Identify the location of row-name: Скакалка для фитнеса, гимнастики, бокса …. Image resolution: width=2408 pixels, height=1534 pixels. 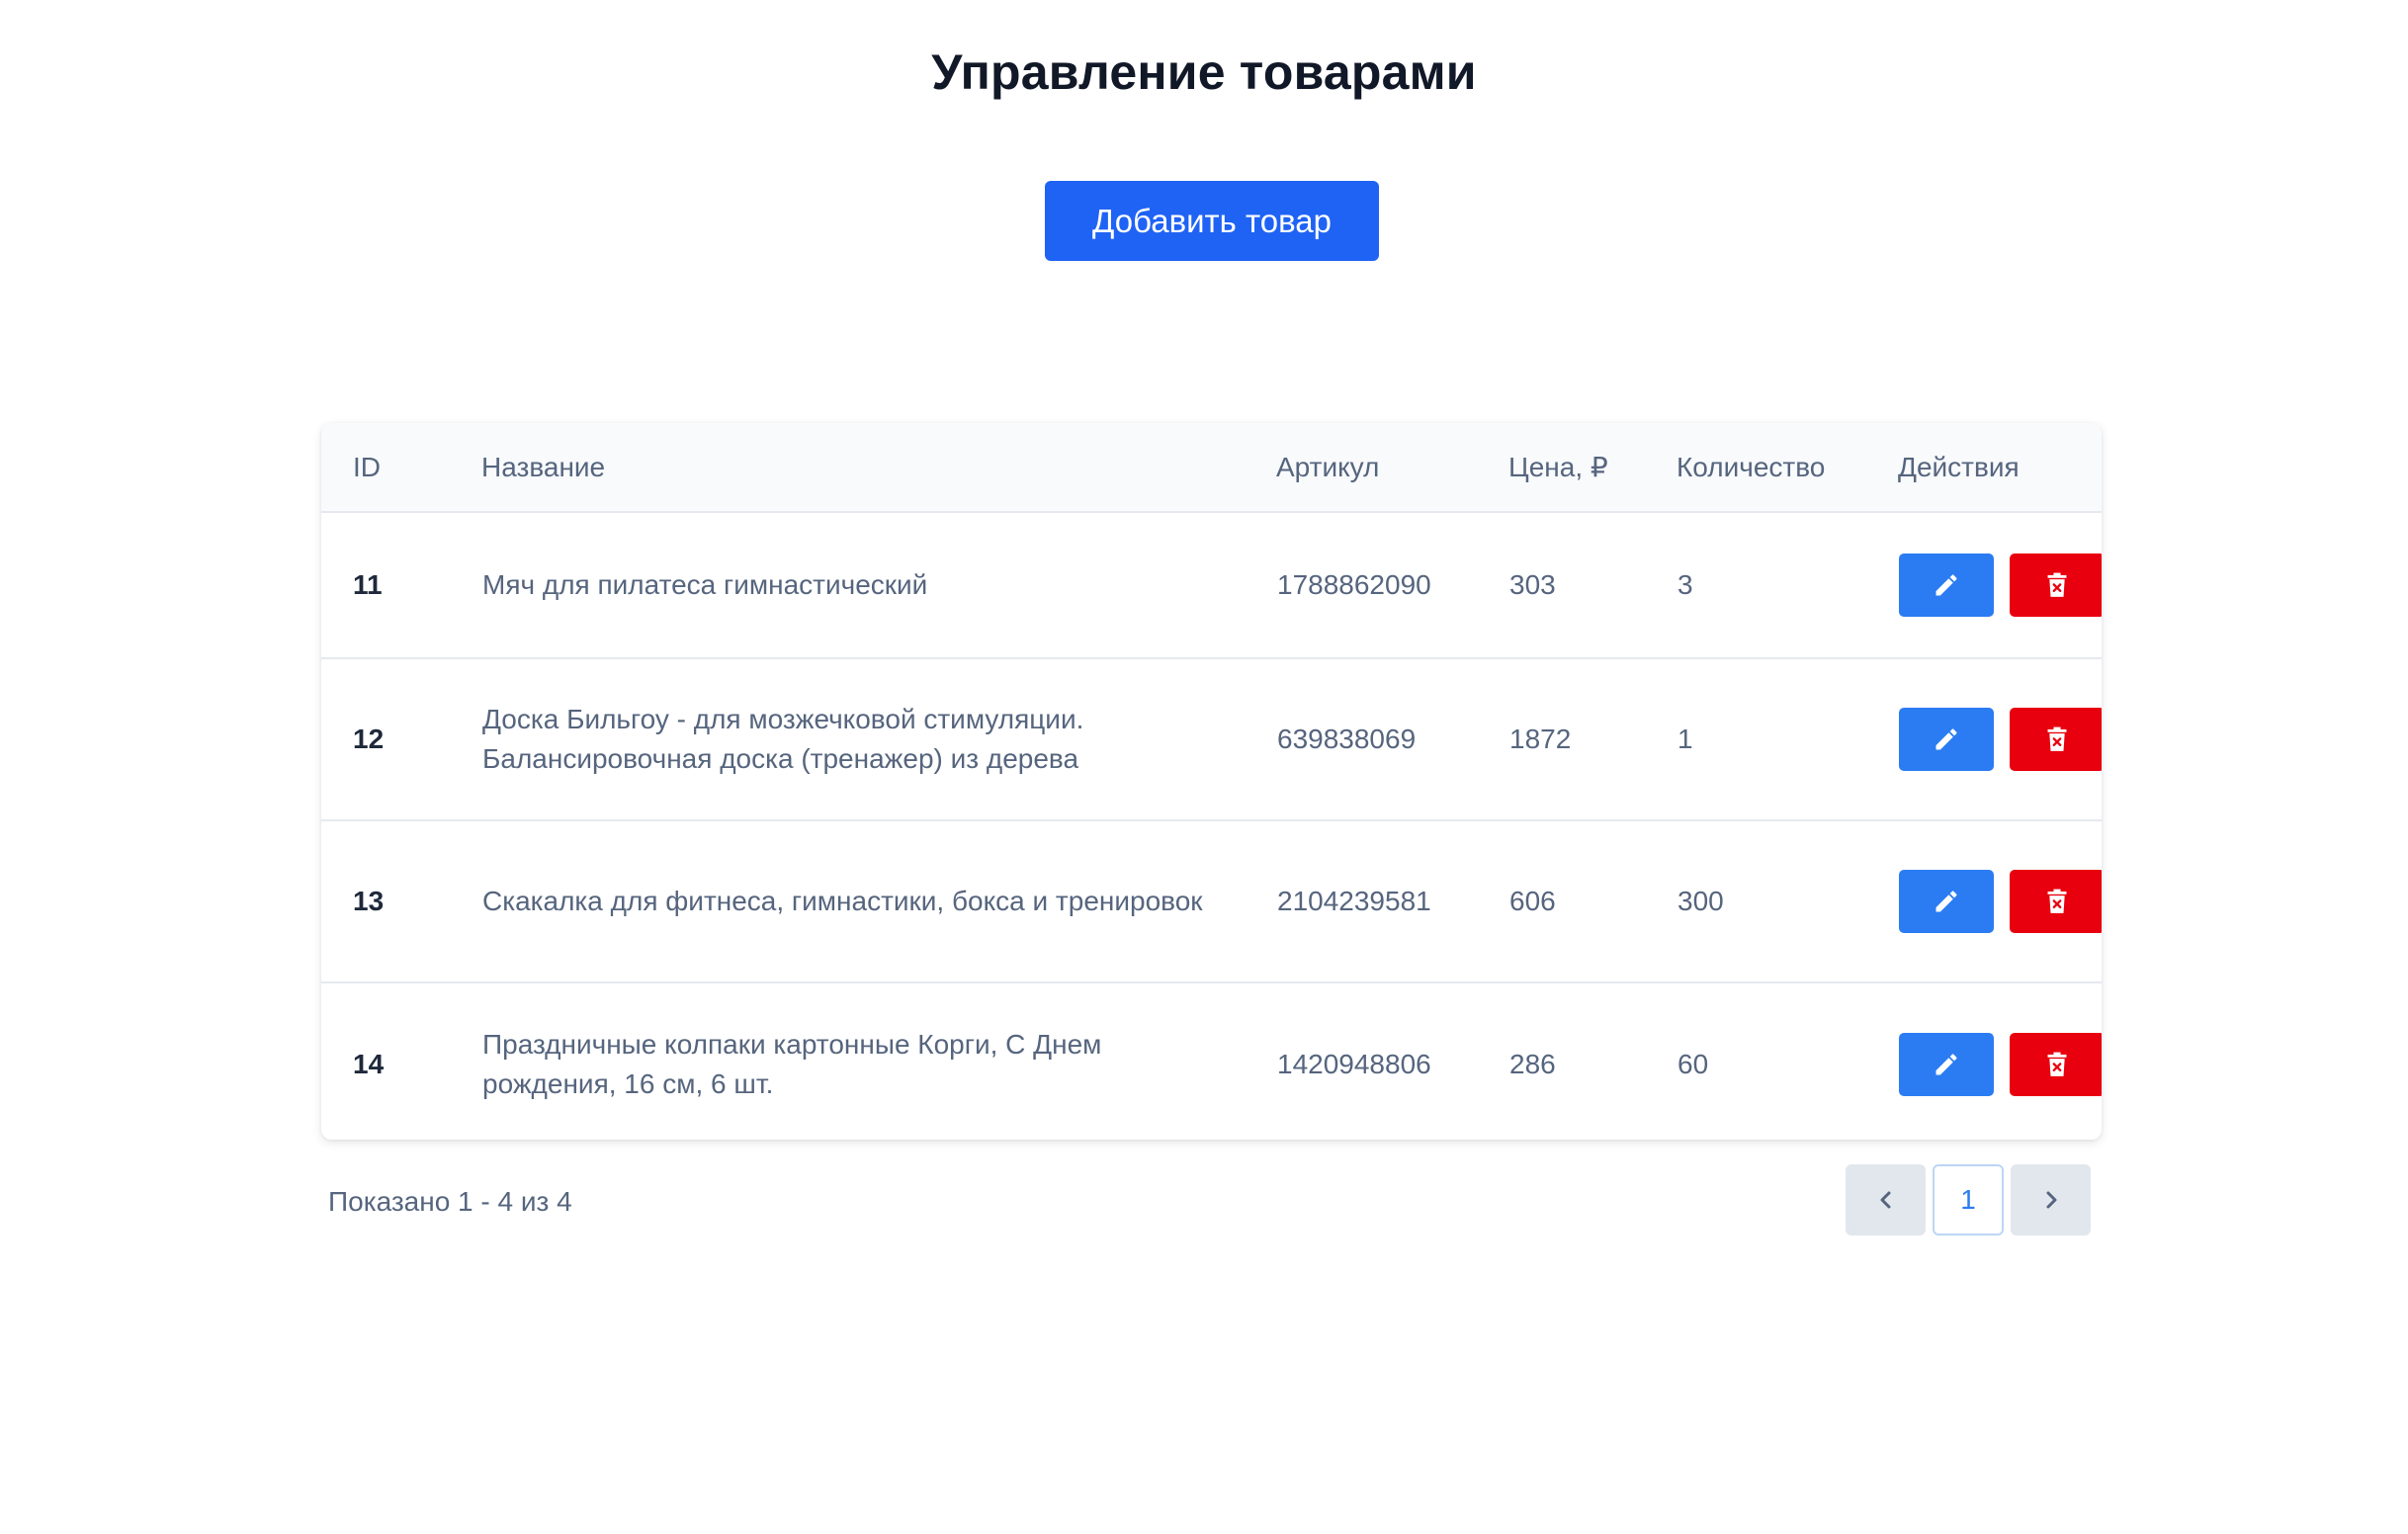
(878, 902).